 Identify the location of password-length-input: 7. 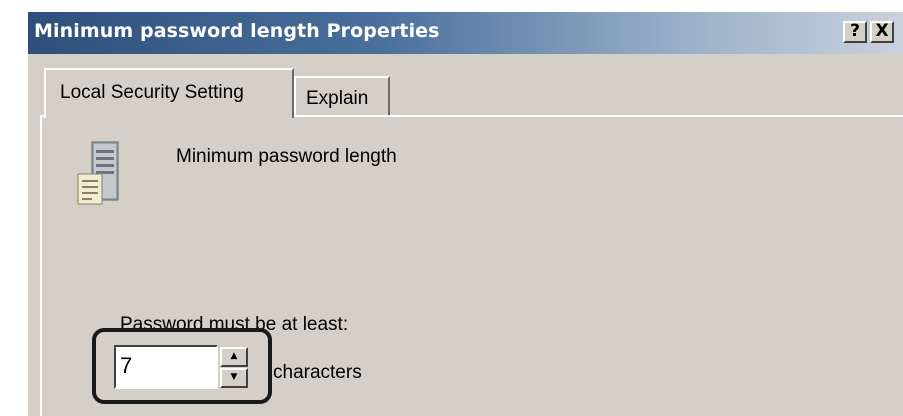
(166, 367).